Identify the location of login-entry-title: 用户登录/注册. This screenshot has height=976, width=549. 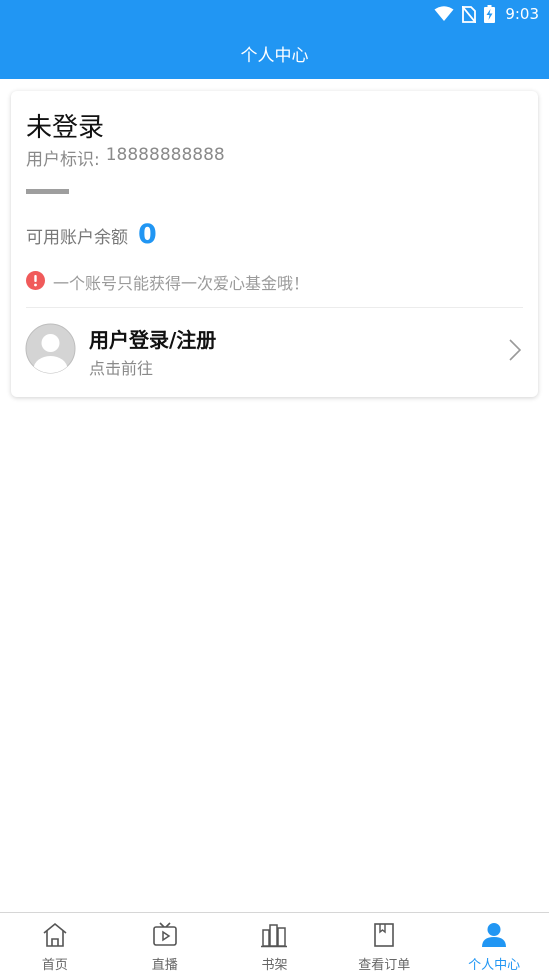
(153, 340).